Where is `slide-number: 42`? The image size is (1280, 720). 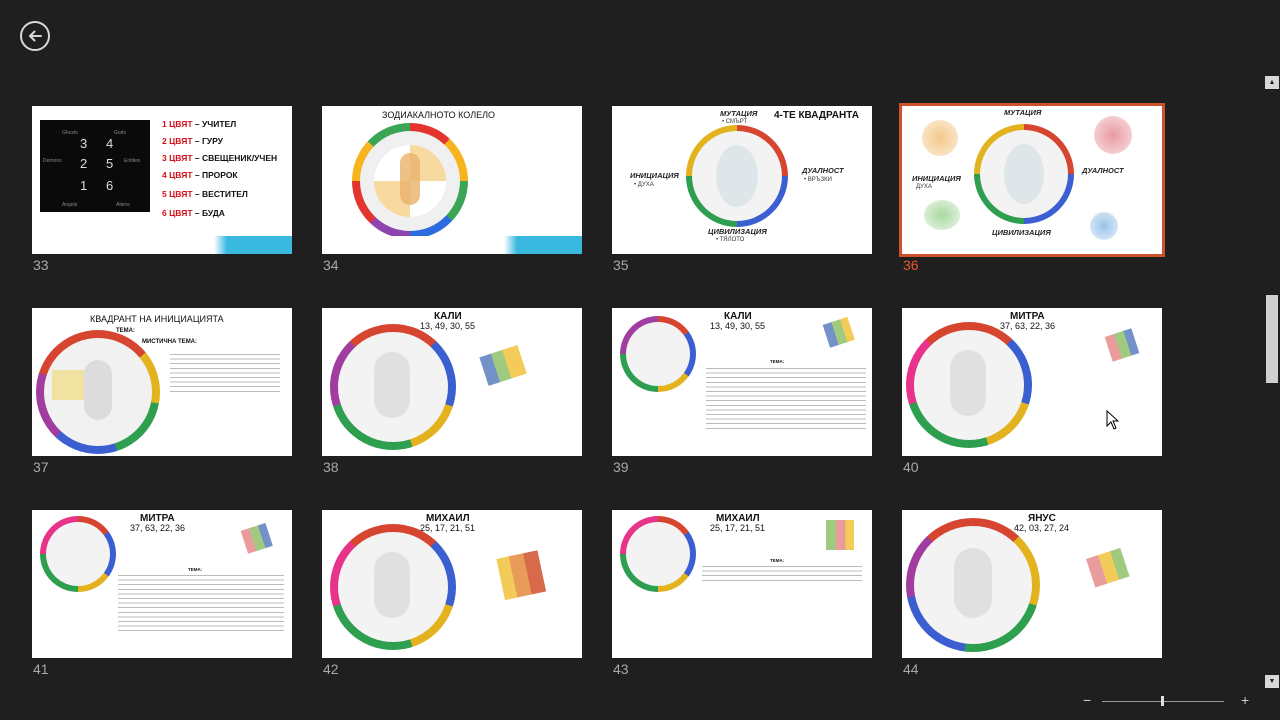
slide-number: 42 is located at coordinates (331, 669).